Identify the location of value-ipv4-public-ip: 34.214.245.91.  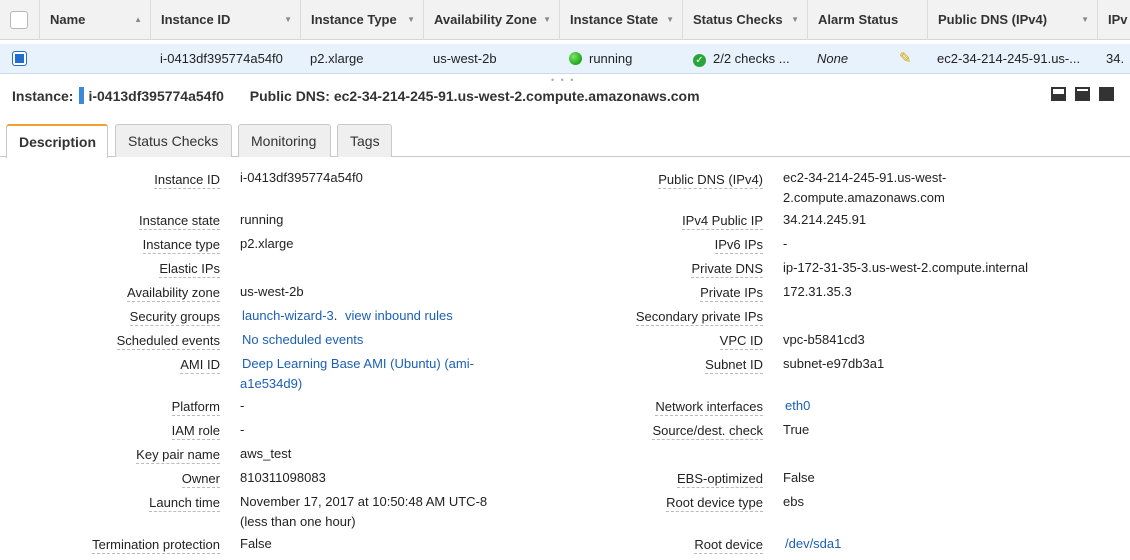
(825, 219).